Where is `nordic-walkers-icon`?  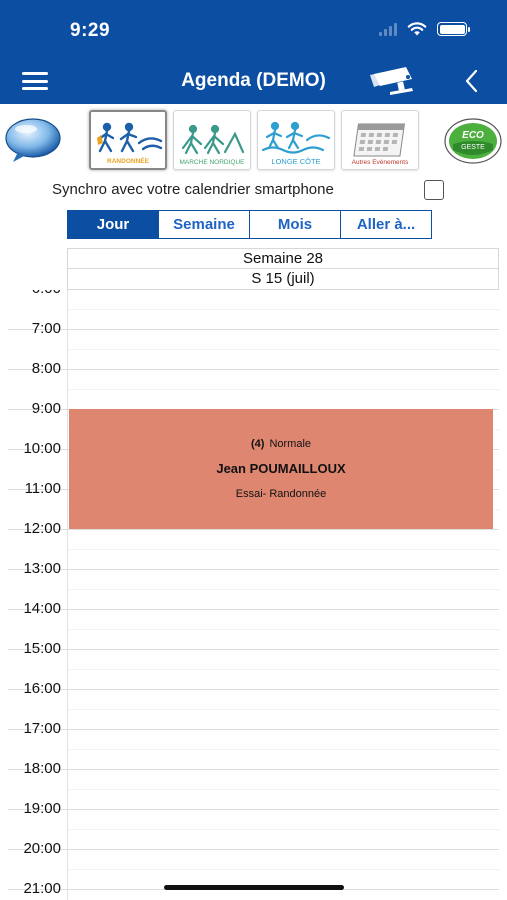
nordic-walkers-icon is located at coordinates (213, 139).